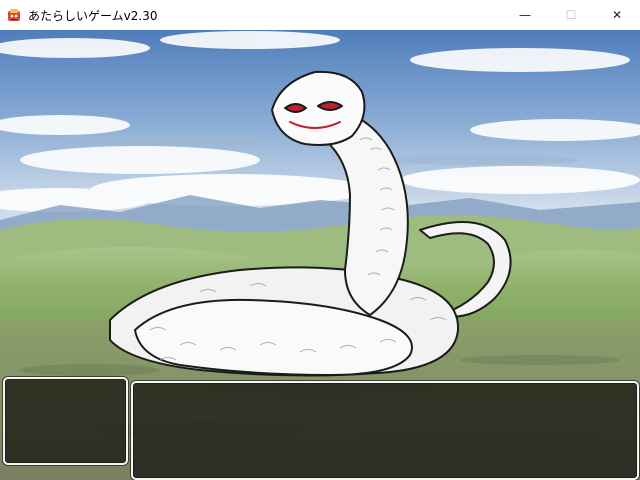 The image size is (640, 480). Describe the element at coordinates (14, 15) in the screenshot. I see `game-app-icon` at that location.